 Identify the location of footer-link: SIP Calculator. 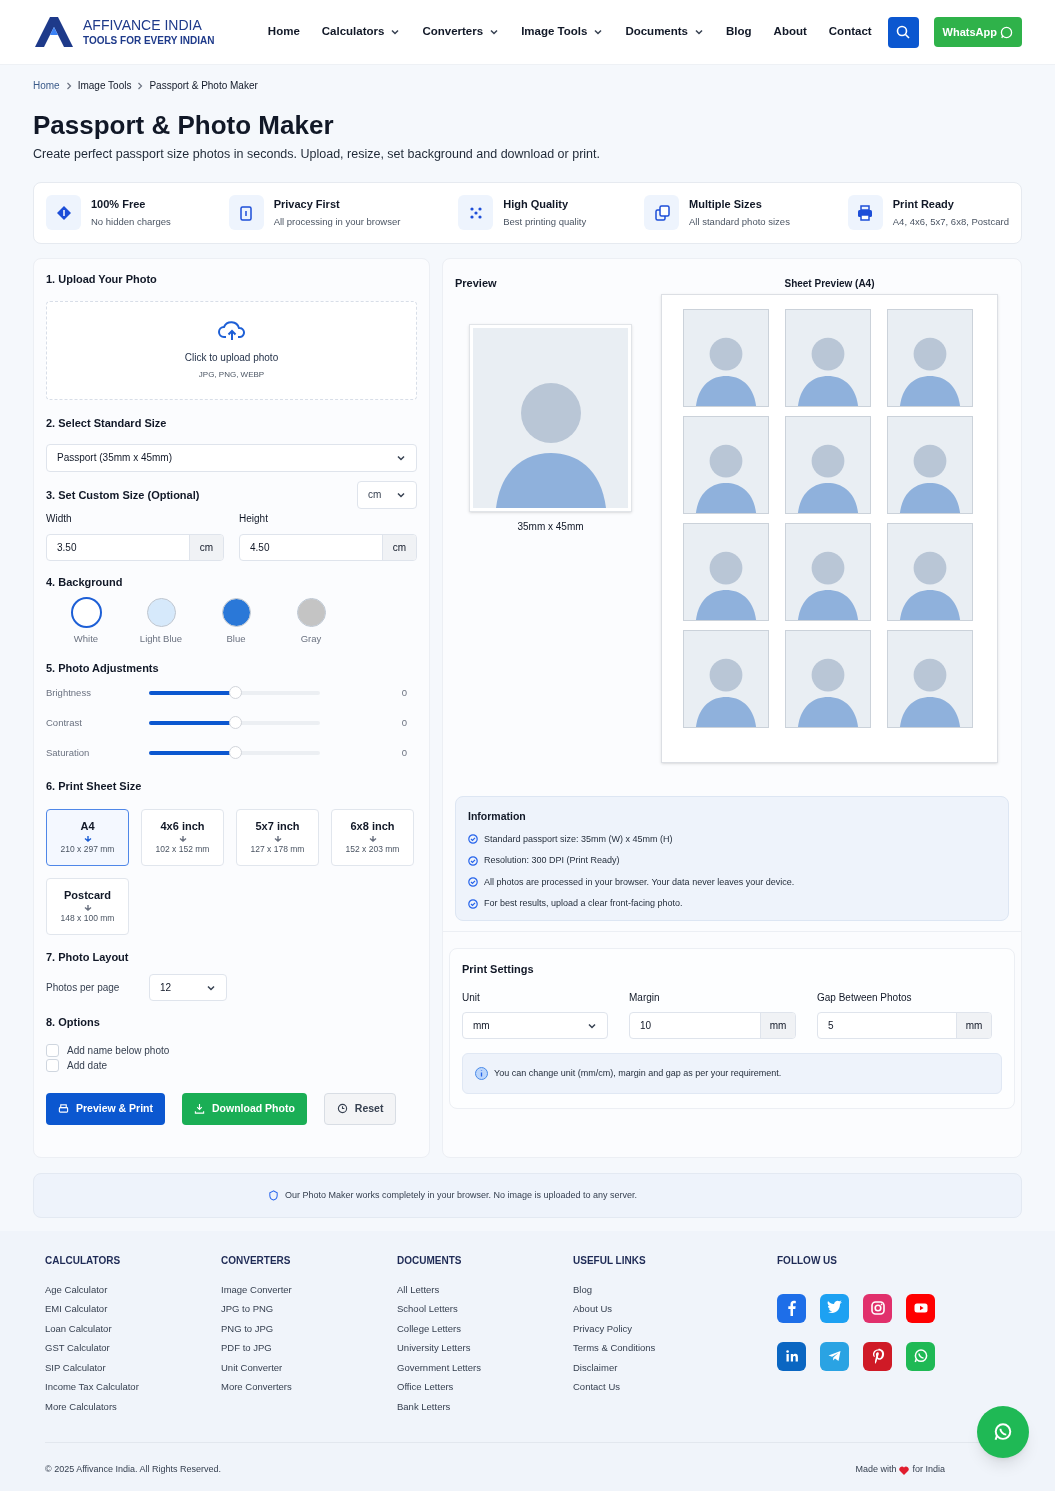
(133, 1368).